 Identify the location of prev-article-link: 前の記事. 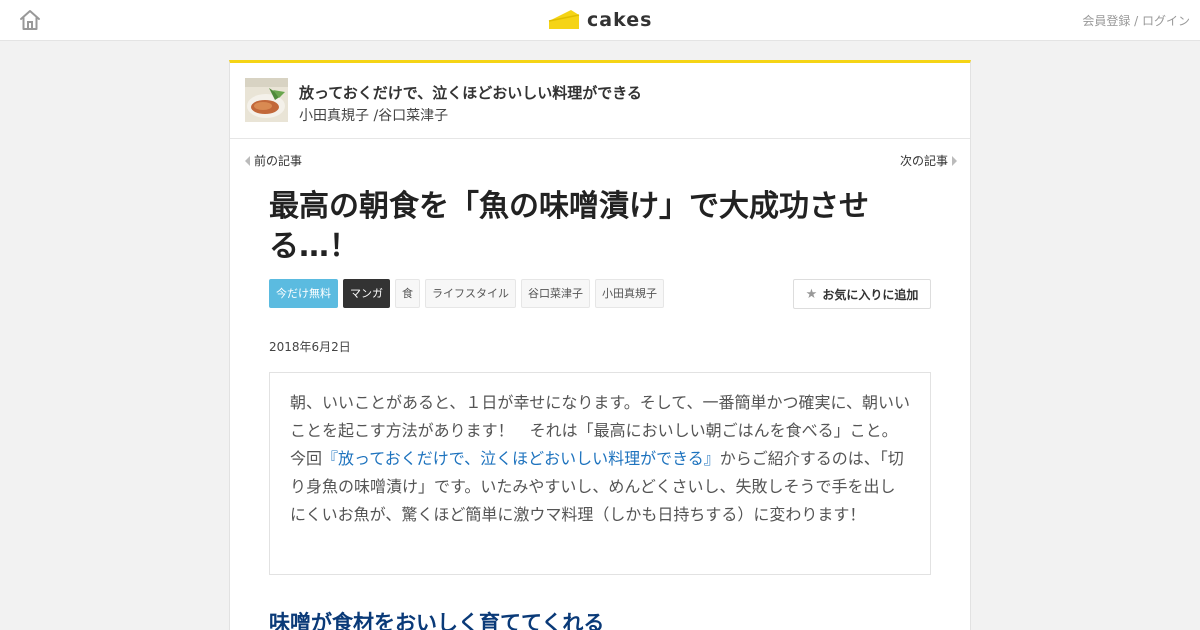
(273, 160).